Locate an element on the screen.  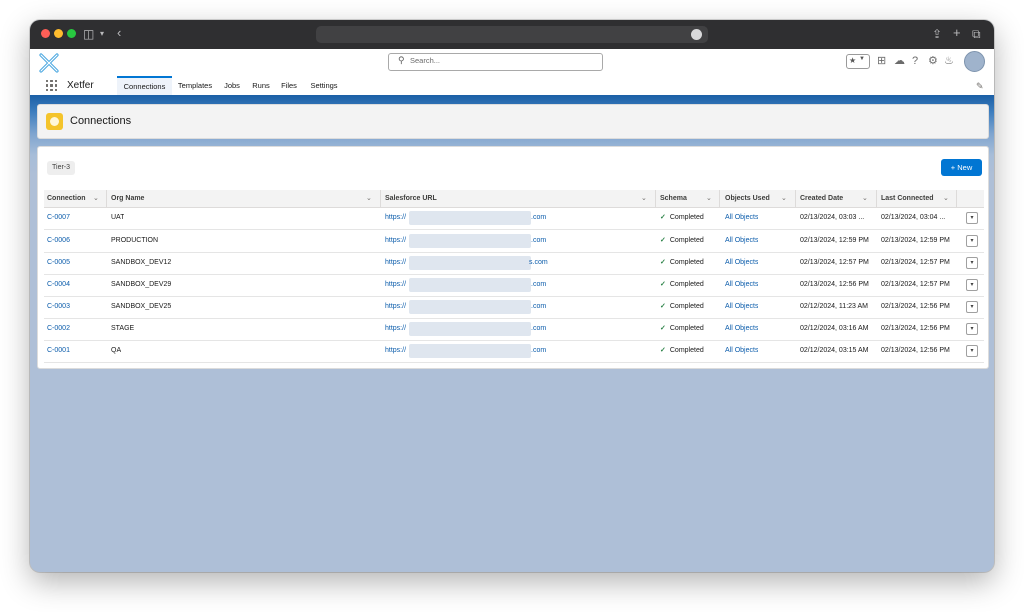
connection-id-link: C-0001 is located at coordinates (58, 351).